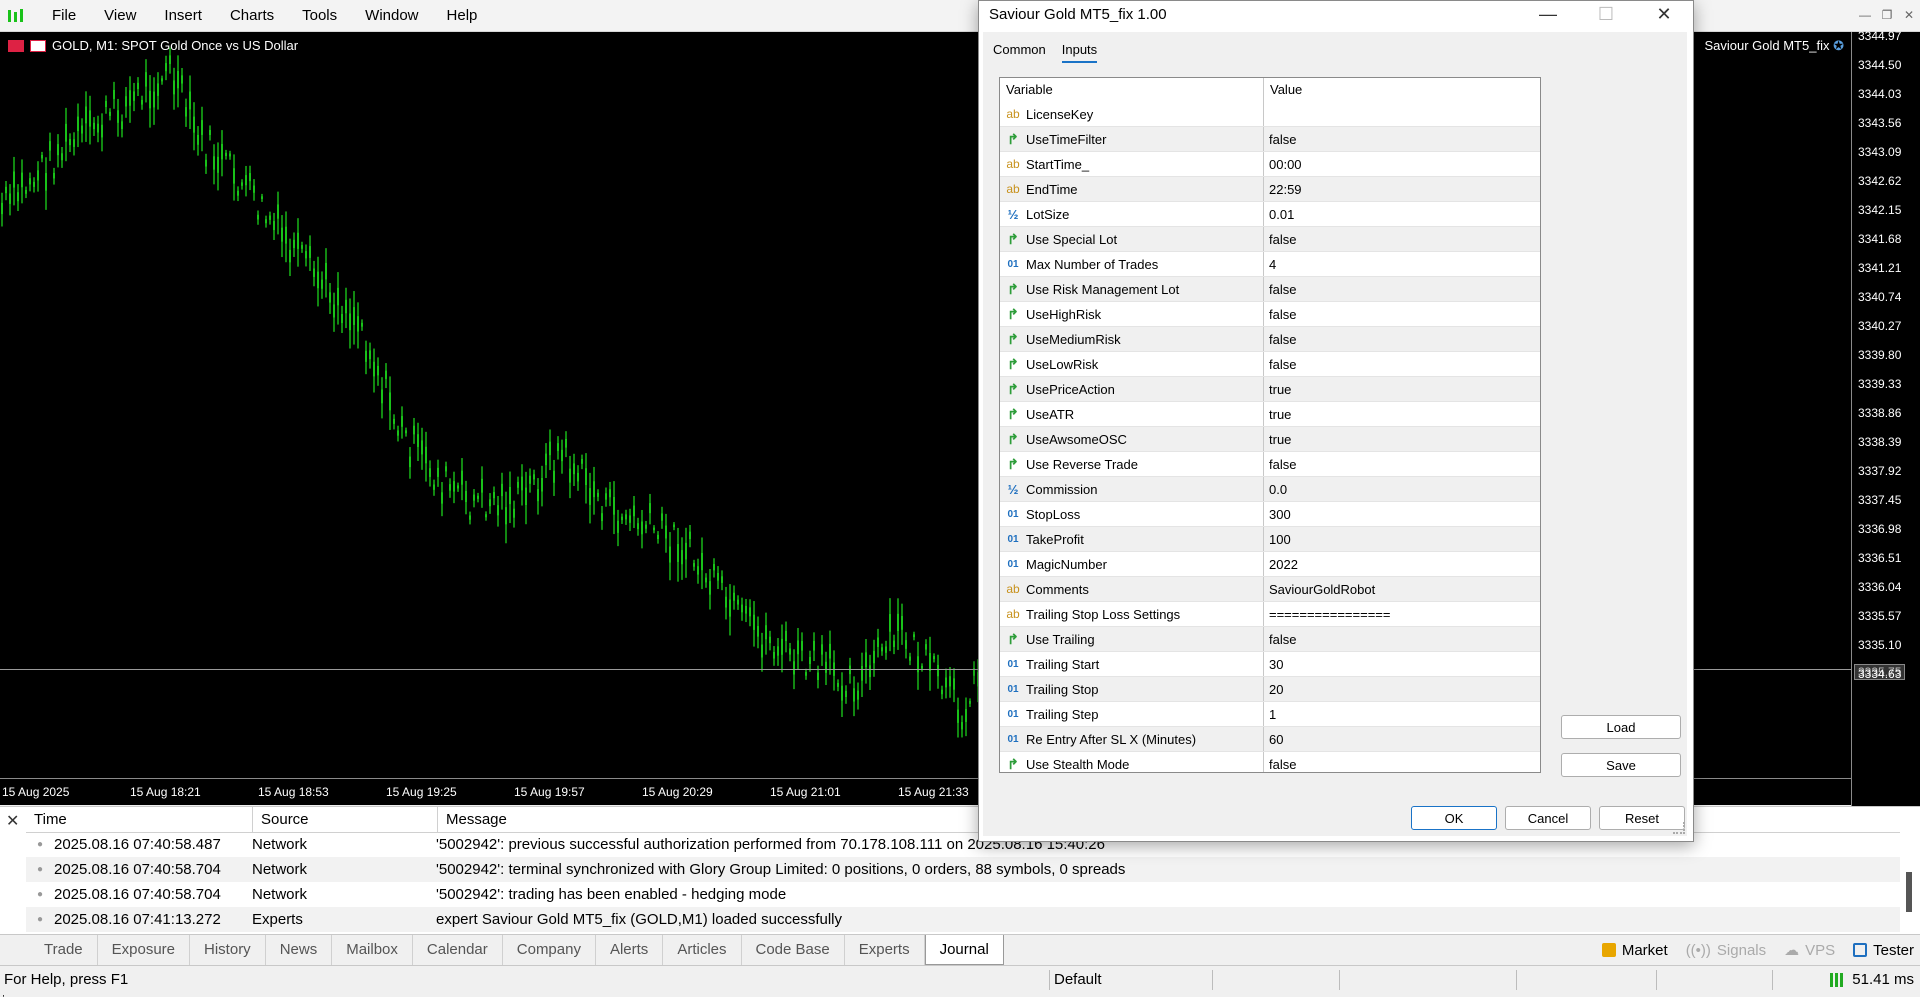  I want to click on param-row: ab Comments SaviourGoldRobot, so click(1270, 589).